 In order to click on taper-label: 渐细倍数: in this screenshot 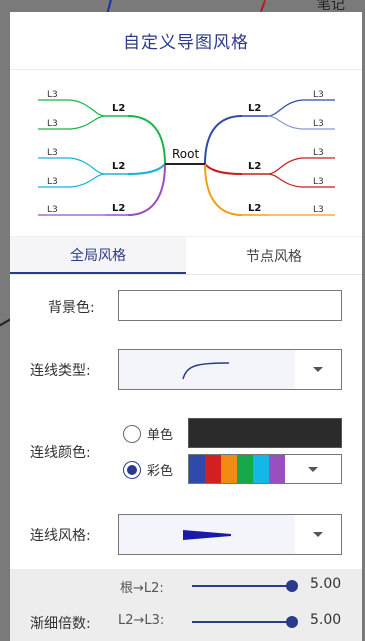, I will do `click(60, 624)`.